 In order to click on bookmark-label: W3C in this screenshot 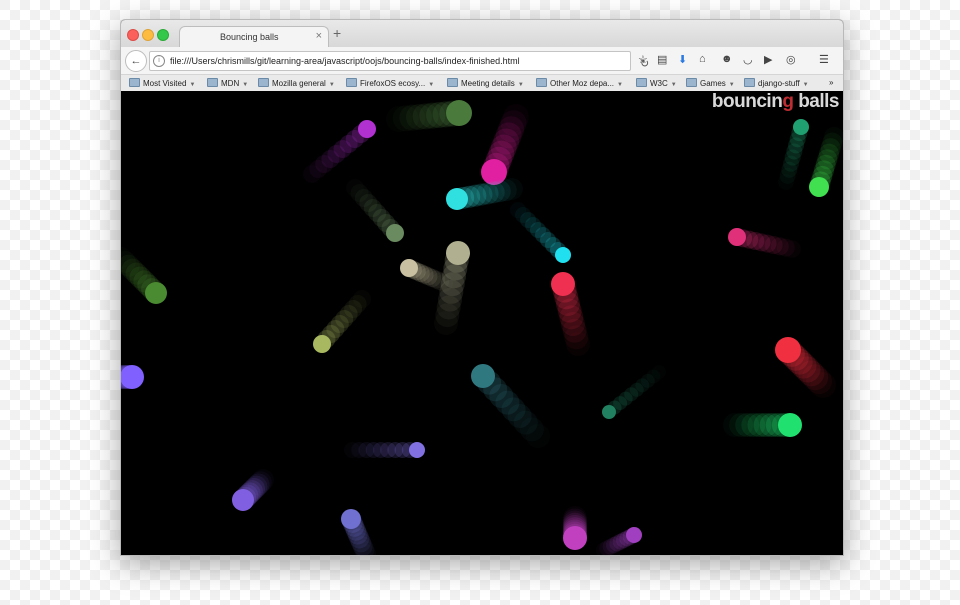, I will do `click(659, 83)`.